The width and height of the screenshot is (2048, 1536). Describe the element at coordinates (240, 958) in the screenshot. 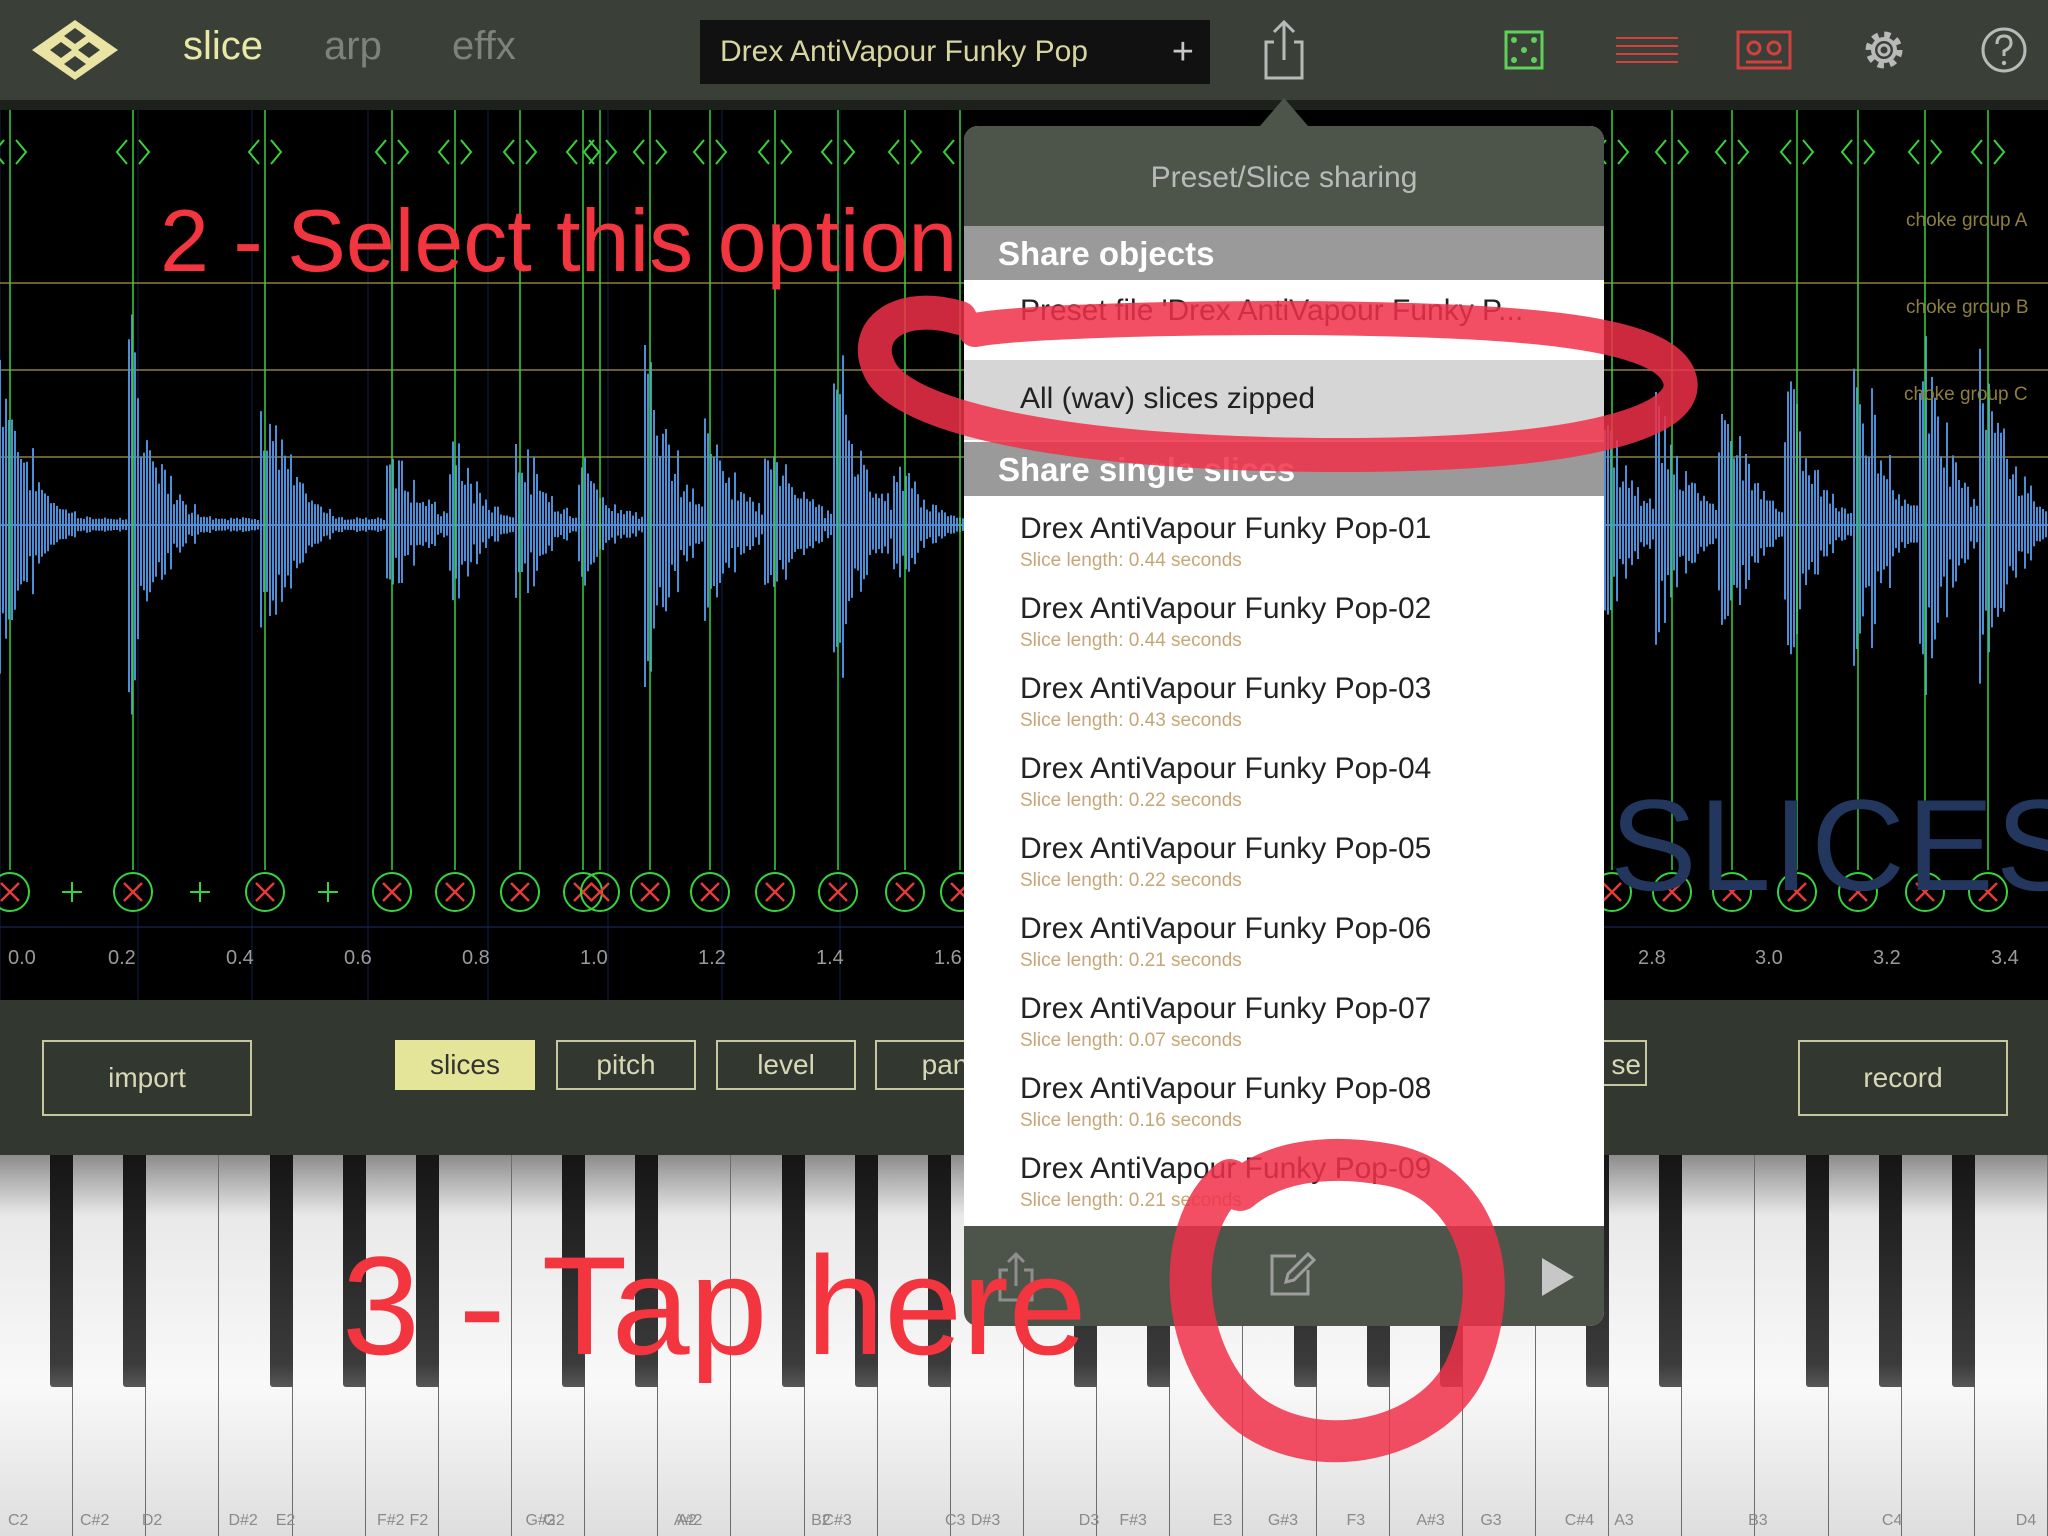

I see `tick-label: 0.4` at that location.